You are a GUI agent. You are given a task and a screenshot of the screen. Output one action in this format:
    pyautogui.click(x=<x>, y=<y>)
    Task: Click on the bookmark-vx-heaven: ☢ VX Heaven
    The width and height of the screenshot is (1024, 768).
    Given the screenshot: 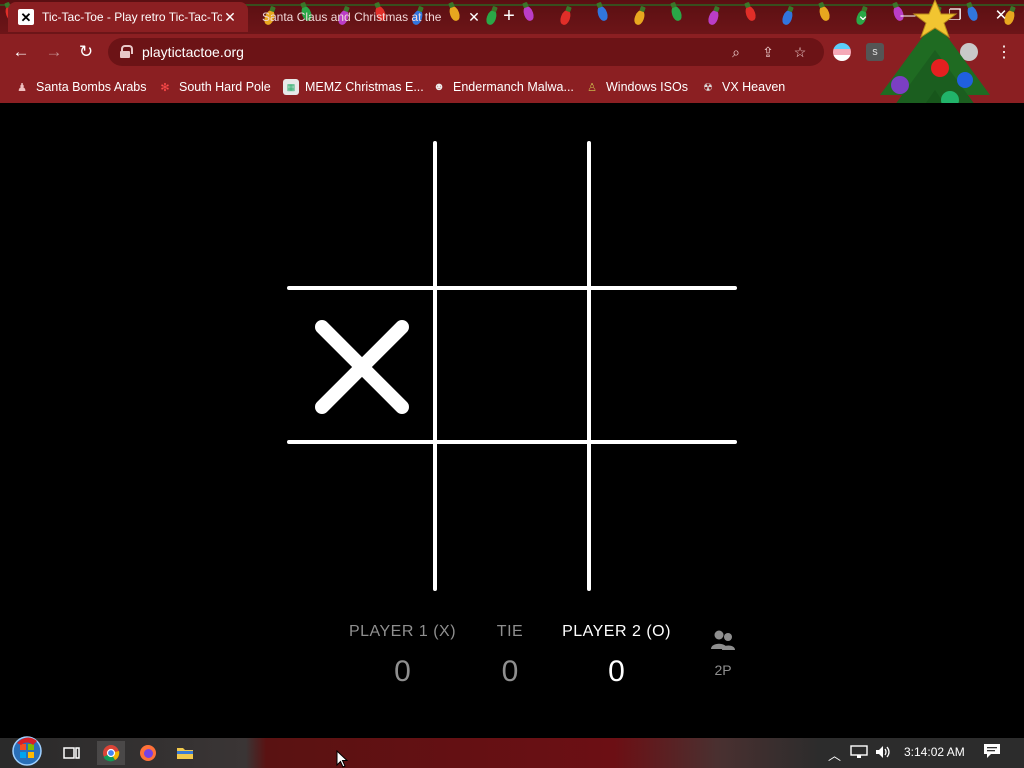 What is the action you would take?
    pyautogui.click(x=742, y=87)
    